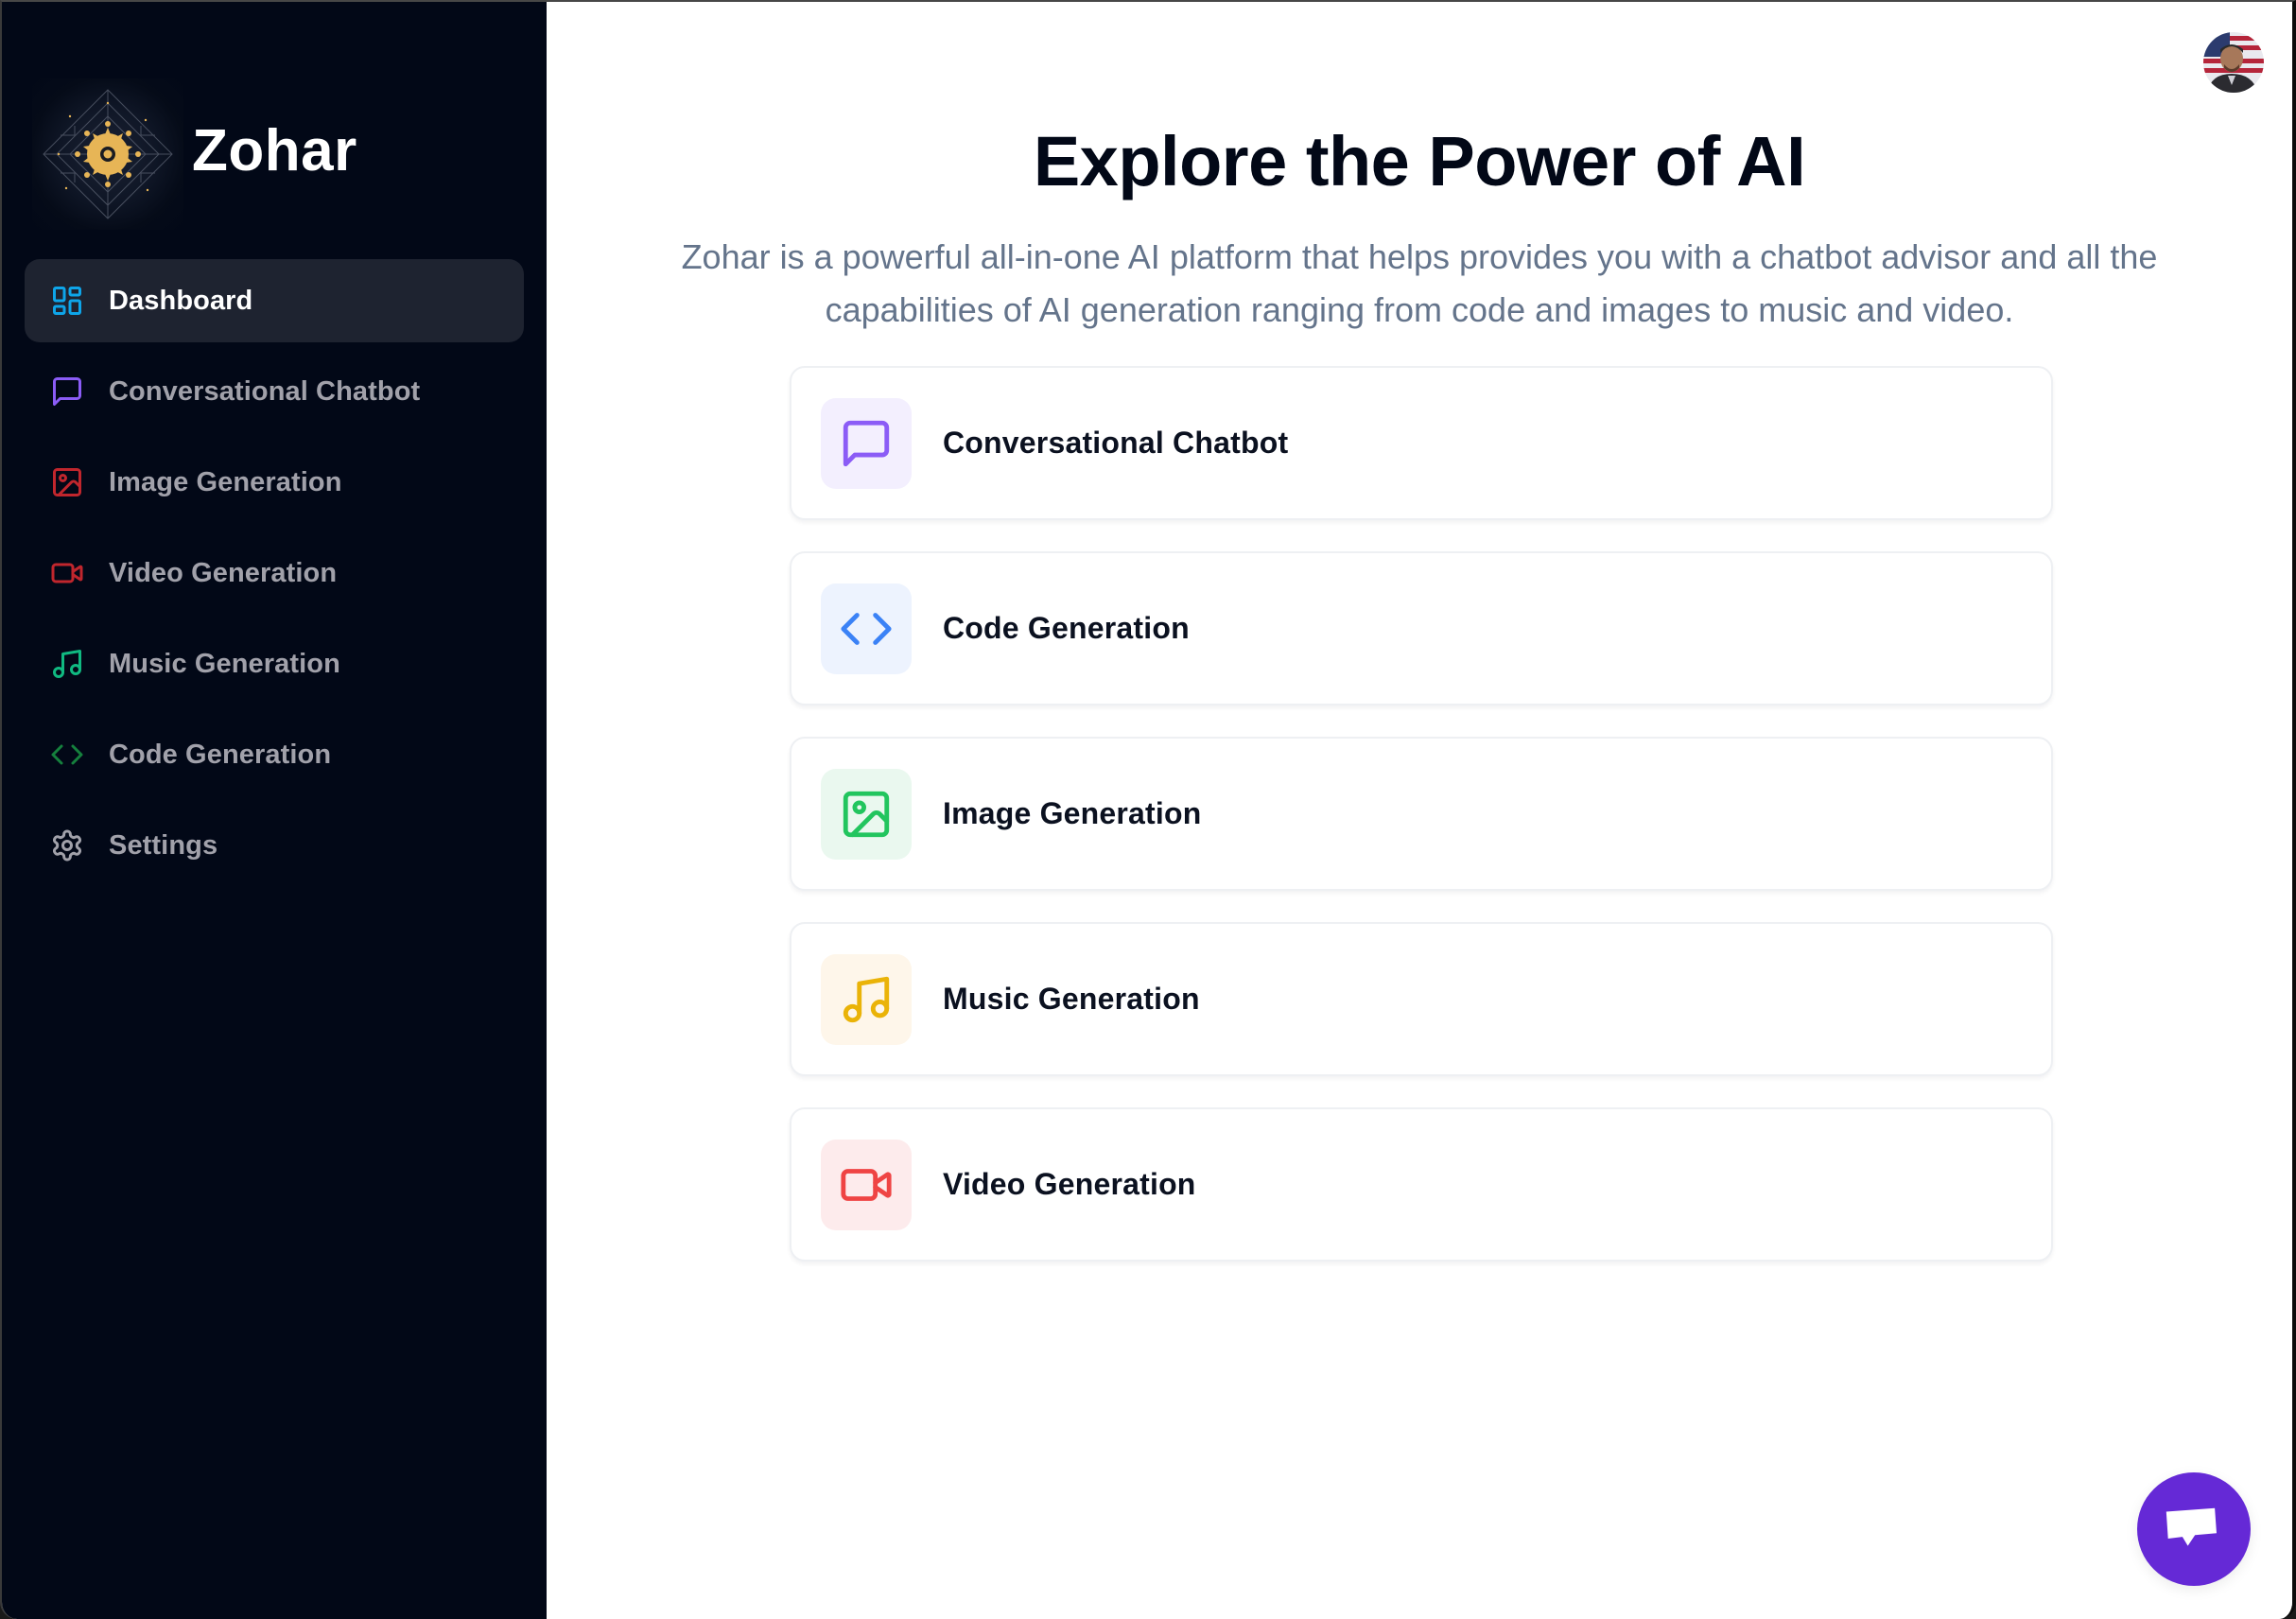 The width and height of the screenshot is (2296, 1619). I want to click on sidebar-item-code-generation: Code Generation, so click(274, 755).